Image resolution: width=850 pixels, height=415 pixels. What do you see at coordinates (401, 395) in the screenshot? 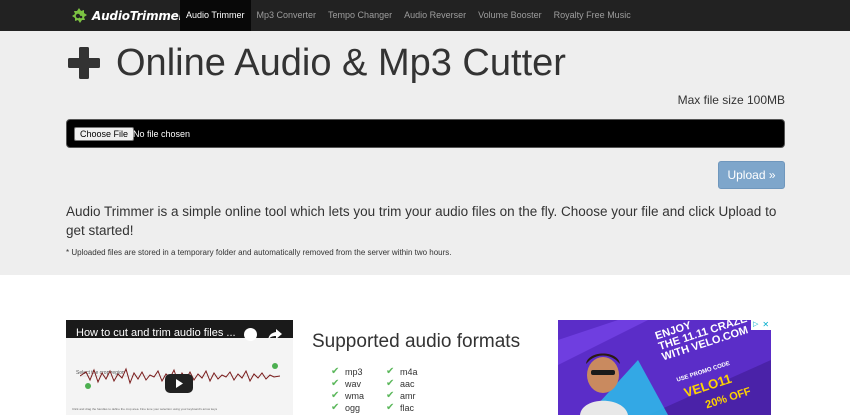
I see `format-item: ✔ amr` at bounding box center [401, 395].